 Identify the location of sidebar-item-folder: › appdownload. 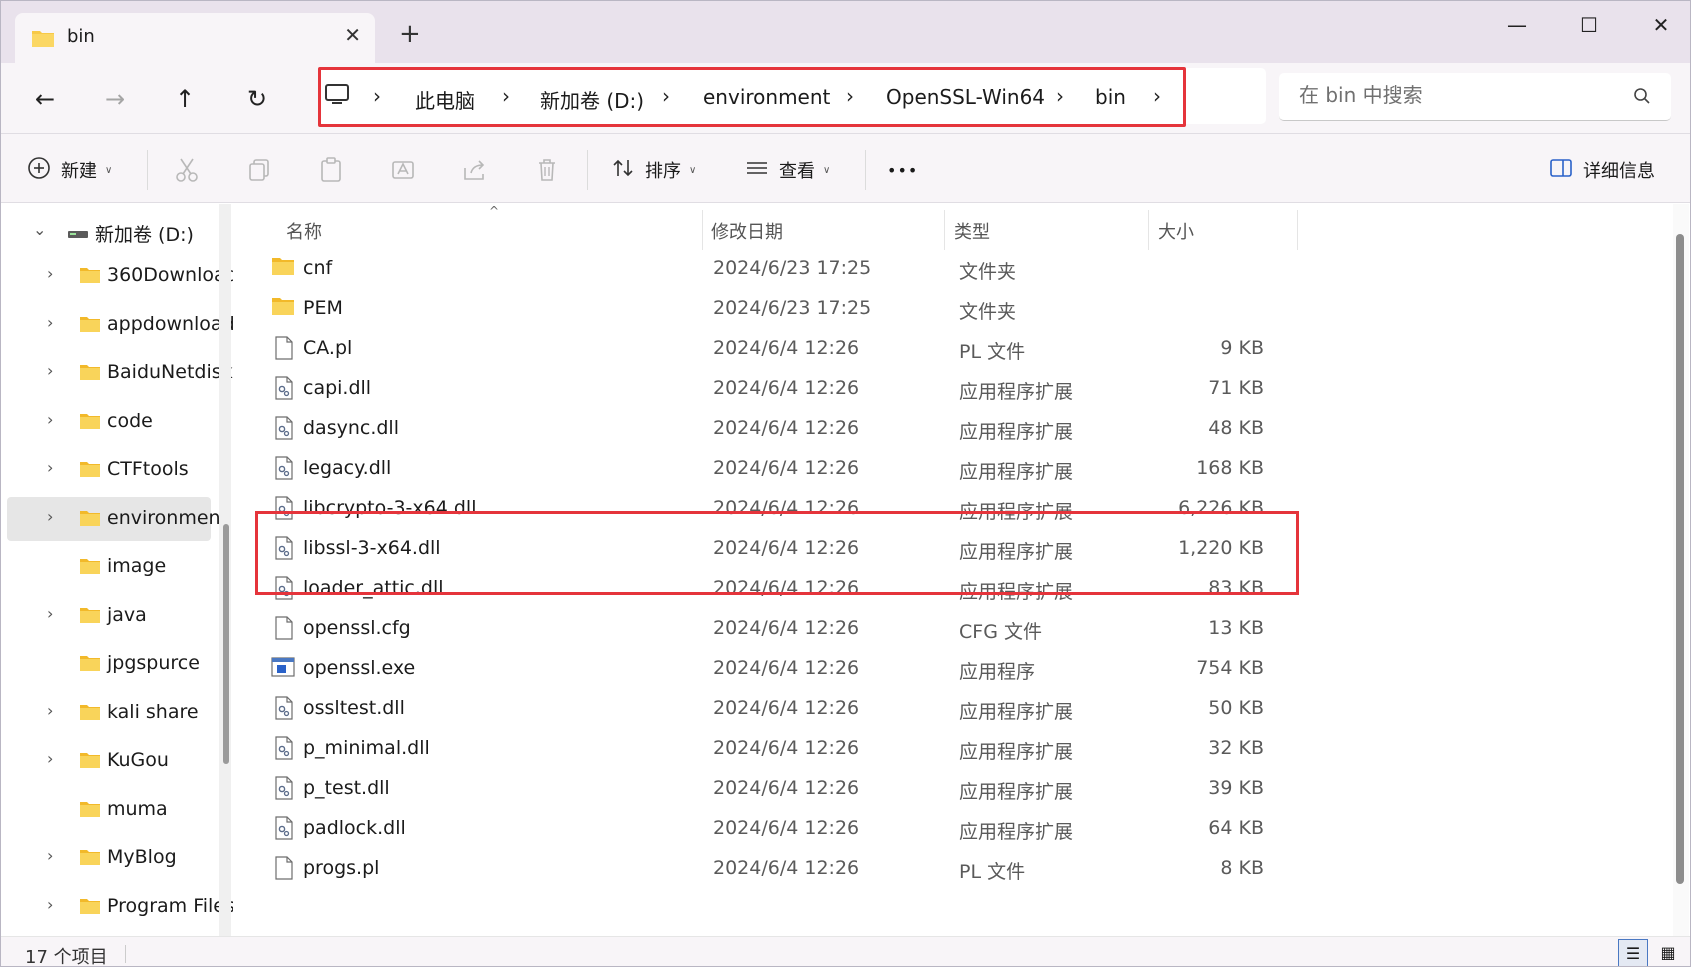
(117, 325).